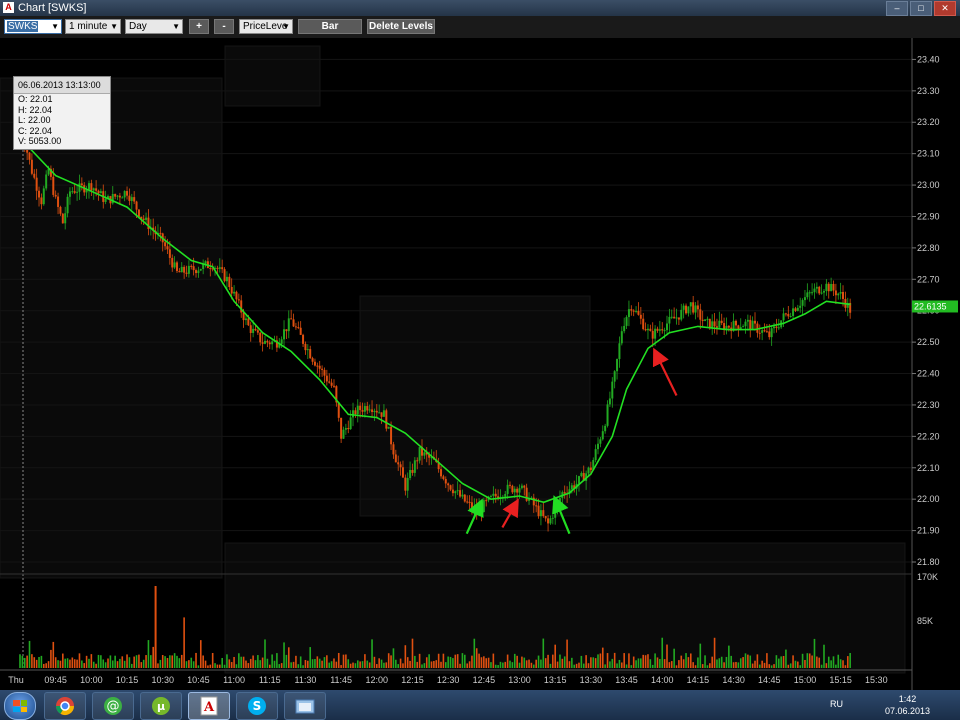 The width and height of the screenshot is (960, 720). Describe the element at coordinates (945, 8) in the screenshot. I see `close-button: ✕` at that location.